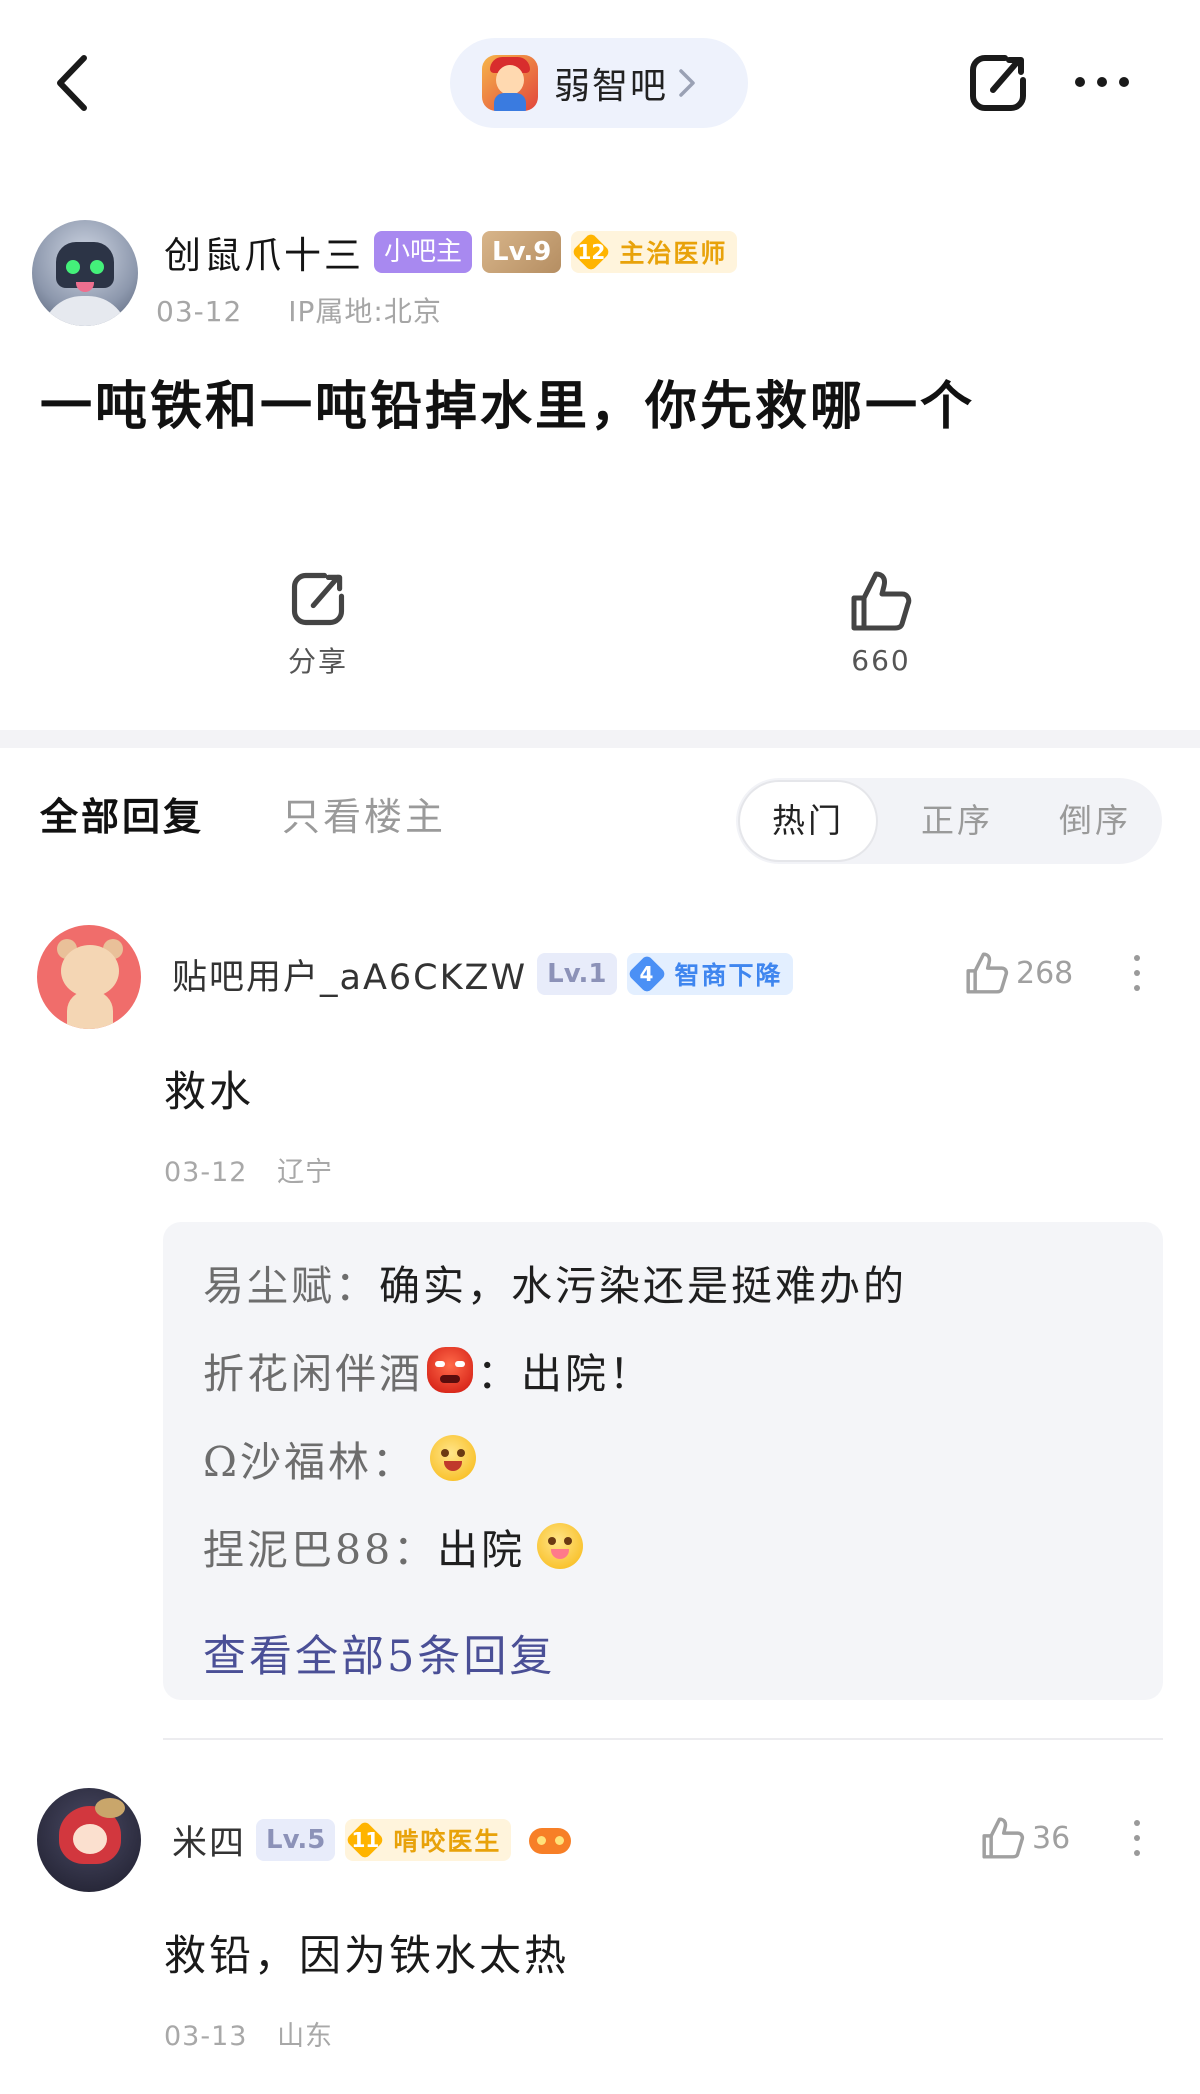  I want to click on like-action-button: 660, so click(881, 628).